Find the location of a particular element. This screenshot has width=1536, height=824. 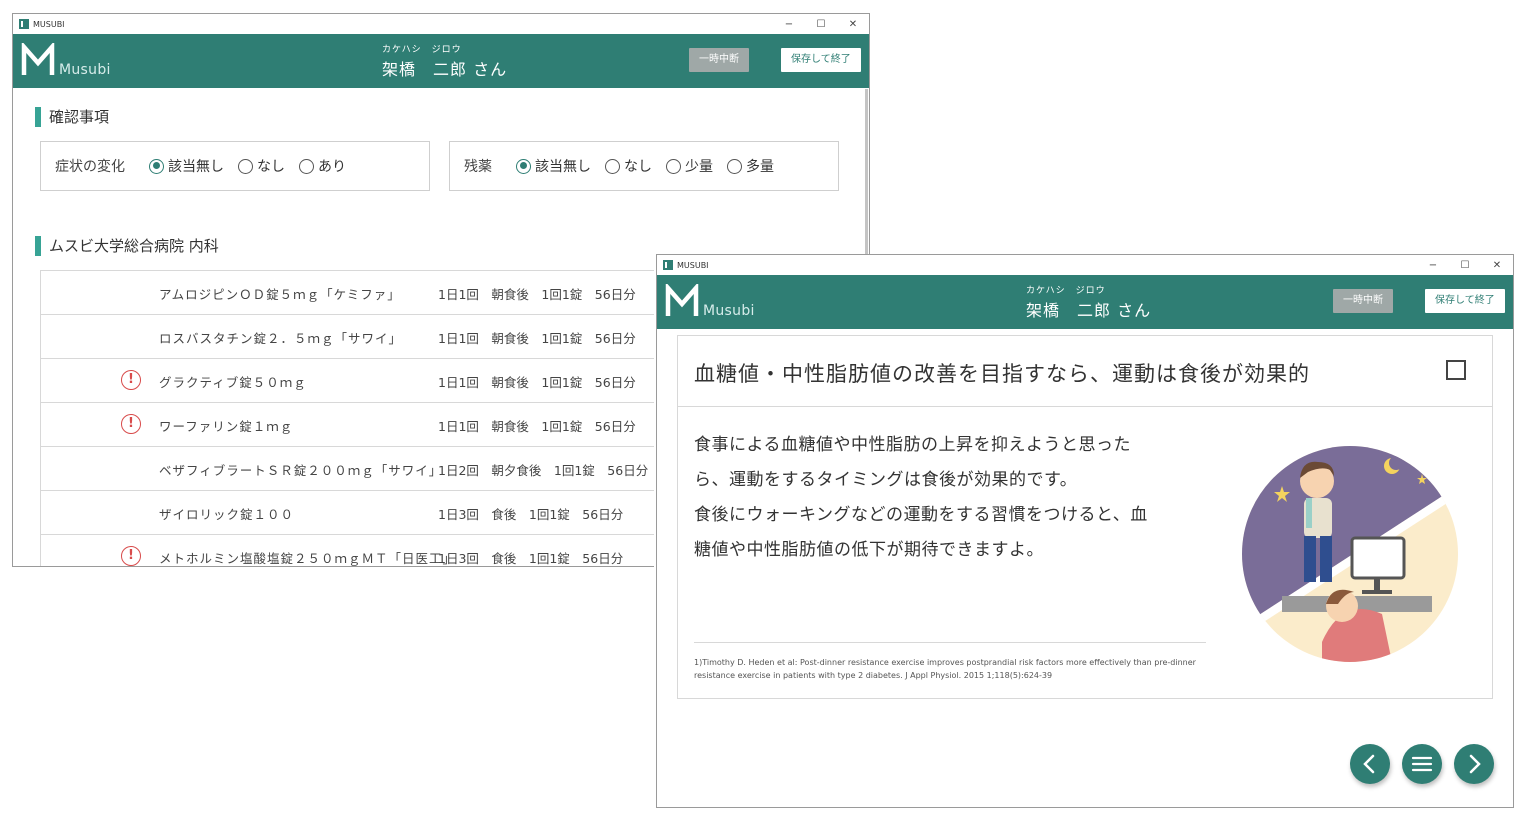

body-text-line: 食事による血糖値や中性脂肪の上昇を抑えようと思った is located at coordinates (912, 445).